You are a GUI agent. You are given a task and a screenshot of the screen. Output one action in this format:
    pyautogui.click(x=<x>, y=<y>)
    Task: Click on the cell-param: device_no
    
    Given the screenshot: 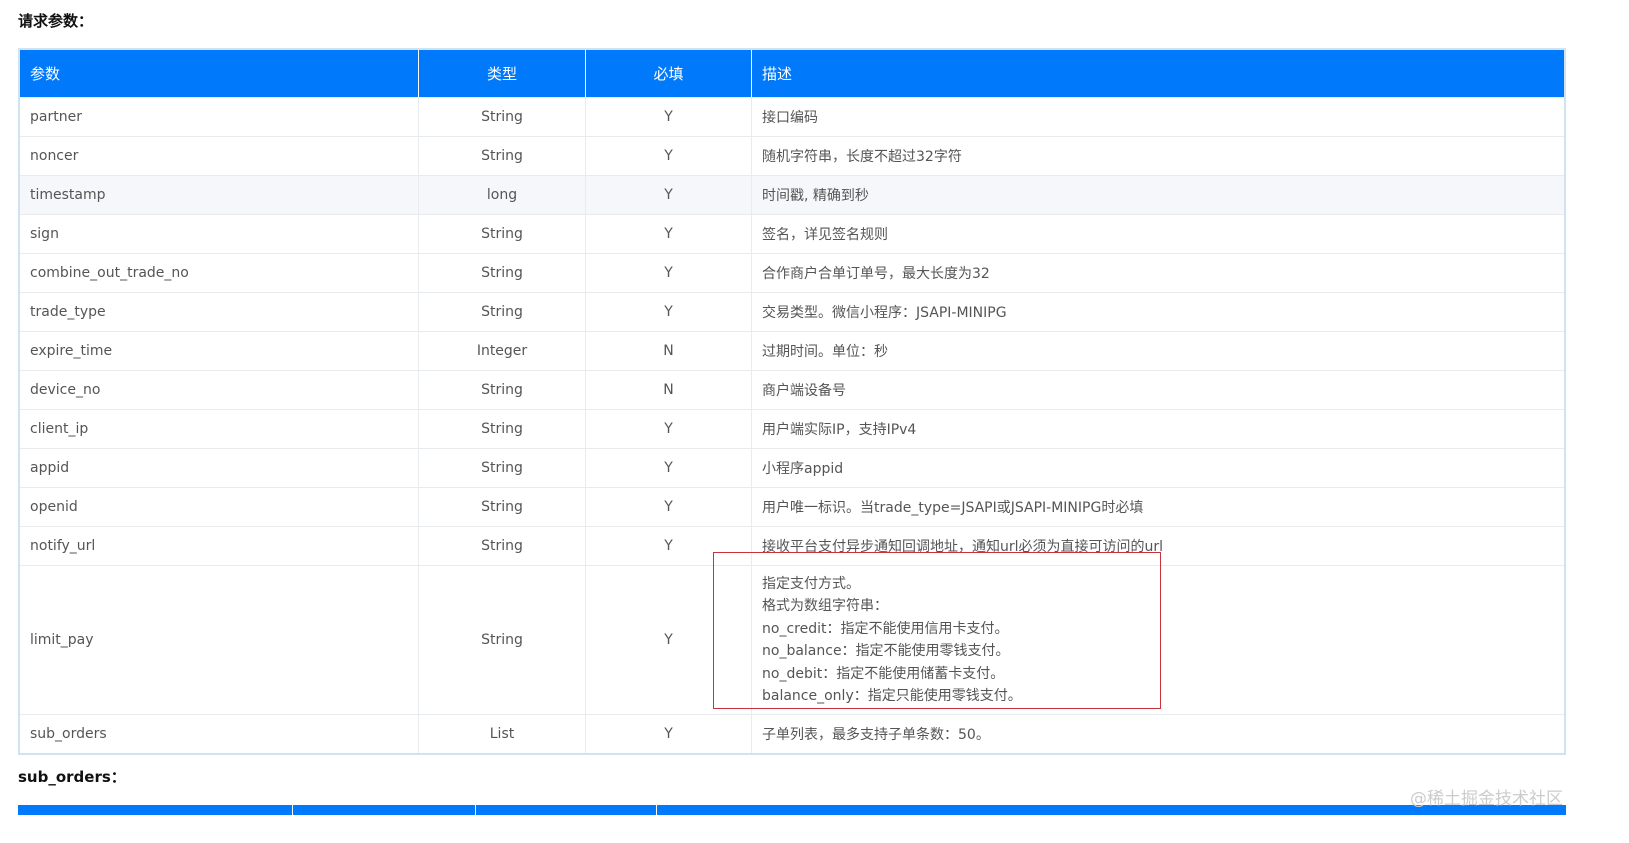 What is the action you would take?
    pyautogui.click(x=219, y=390)
    